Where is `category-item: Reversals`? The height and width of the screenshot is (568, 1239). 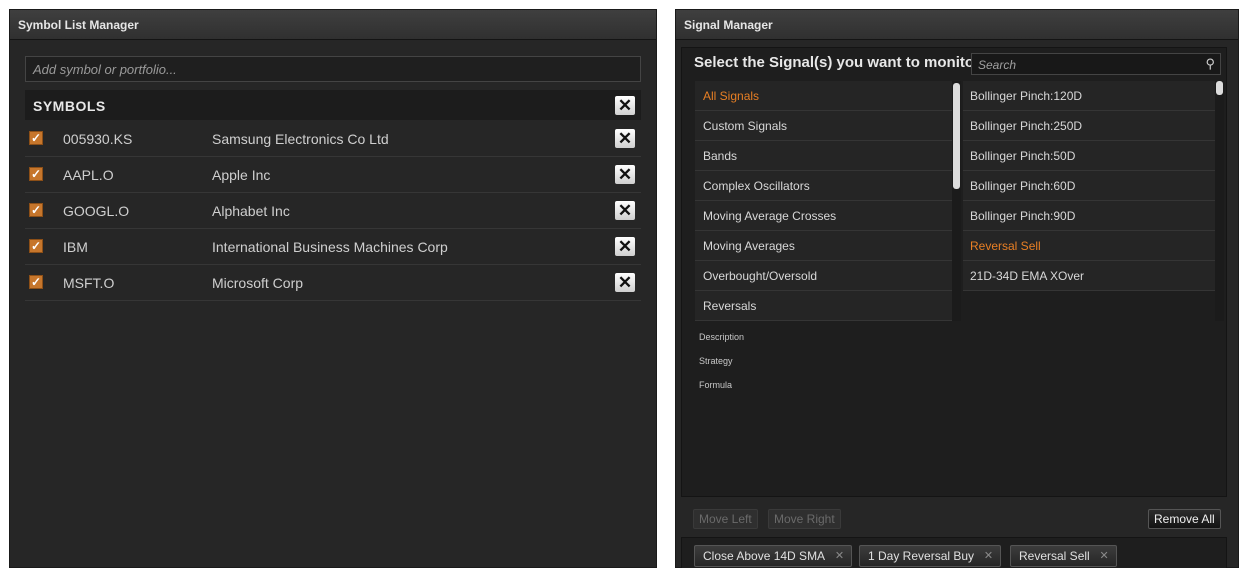
category-item: Reversals is located at coordinates (823, 306).